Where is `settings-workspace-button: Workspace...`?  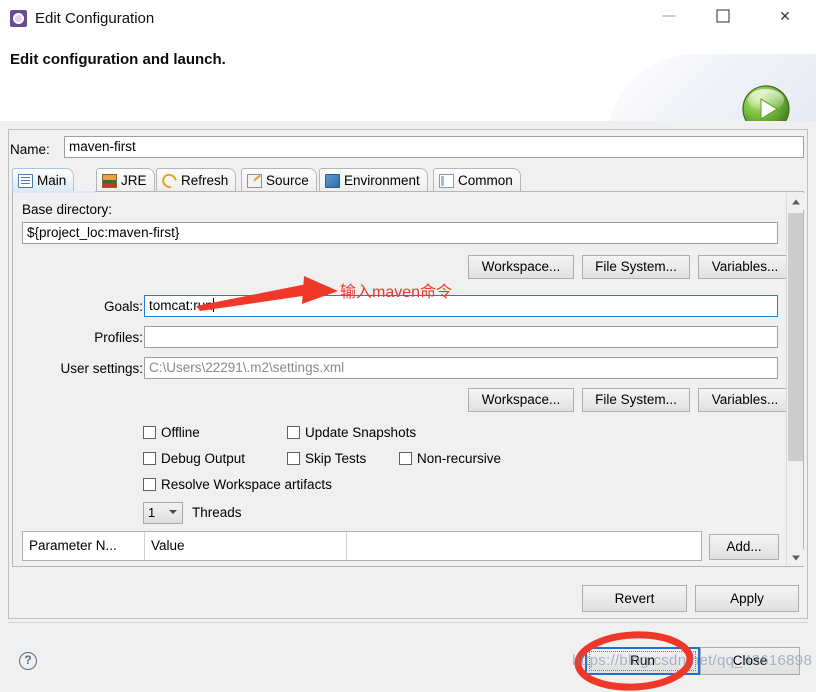 settings-workspace-button: Workspace... is located at coordinates (521, 400).